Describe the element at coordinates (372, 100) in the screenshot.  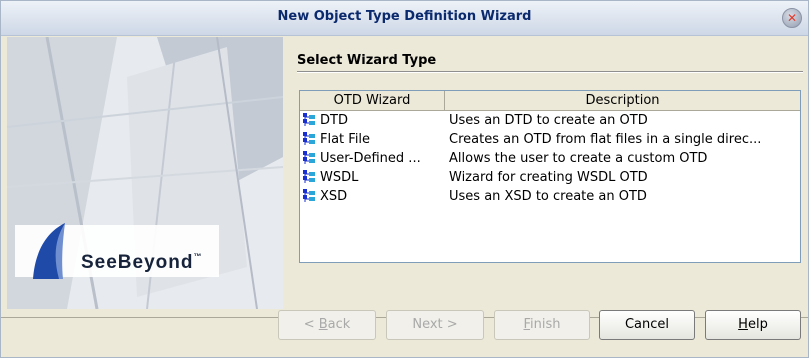
I see `column-header-otd-wizard: OTD Wizard` at that location.